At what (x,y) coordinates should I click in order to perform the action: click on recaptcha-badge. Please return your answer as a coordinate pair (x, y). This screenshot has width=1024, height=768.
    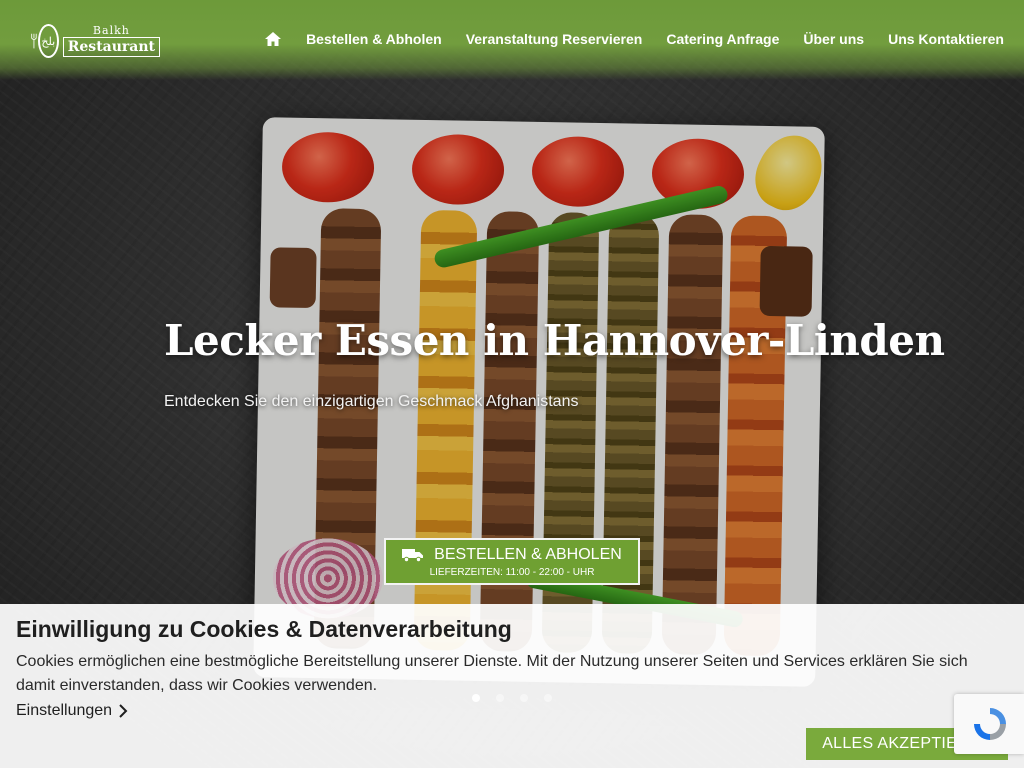
    Looking at the image, I should click on (989, 724).